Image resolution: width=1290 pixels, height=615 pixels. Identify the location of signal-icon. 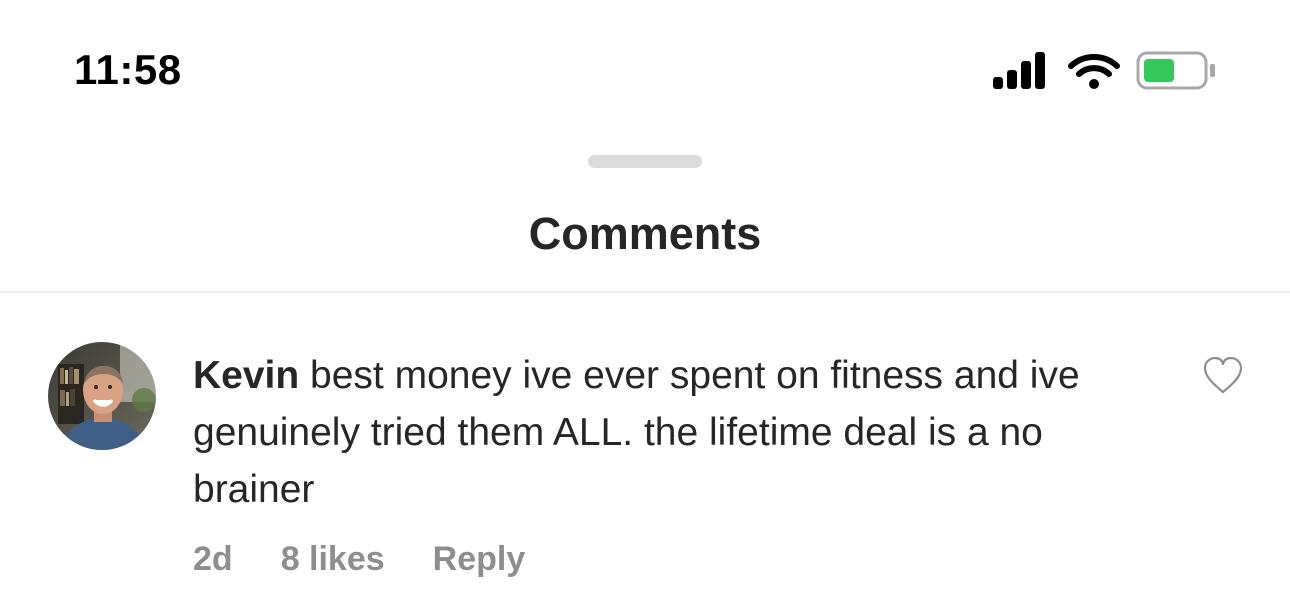
(1019, 70).